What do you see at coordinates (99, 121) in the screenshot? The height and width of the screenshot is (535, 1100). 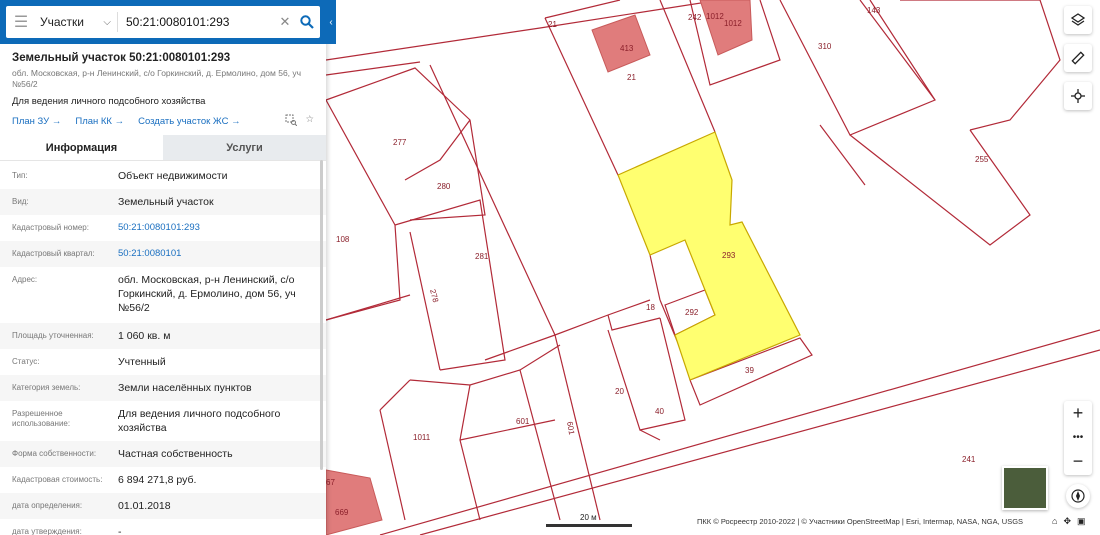 I see `plan-kk-link: План КК →` at bounding box center [99, 121].